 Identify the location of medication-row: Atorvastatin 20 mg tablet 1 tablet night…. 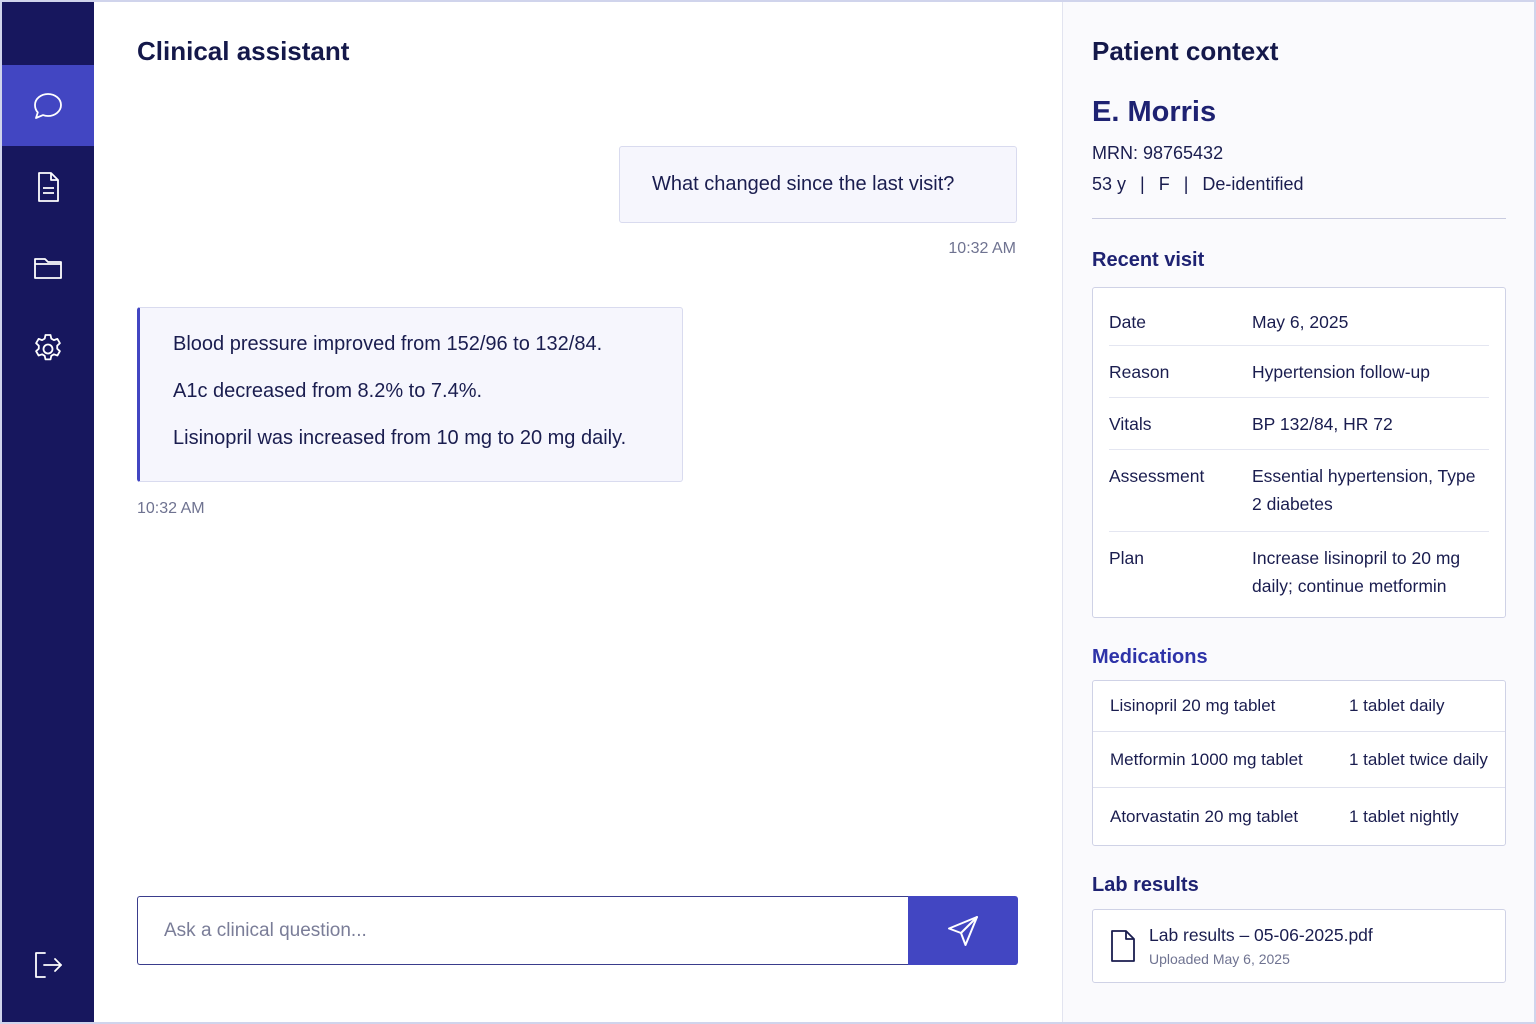
(1299, 816).